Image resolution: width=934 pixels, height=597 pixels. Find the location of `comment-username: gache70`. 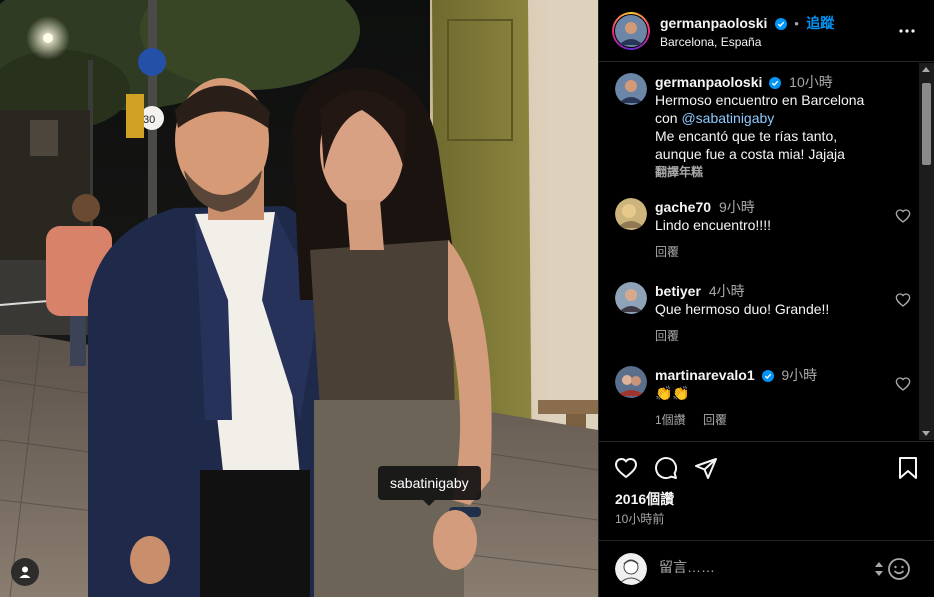

comment-username: gache70 is located at coordinates (683, 207).